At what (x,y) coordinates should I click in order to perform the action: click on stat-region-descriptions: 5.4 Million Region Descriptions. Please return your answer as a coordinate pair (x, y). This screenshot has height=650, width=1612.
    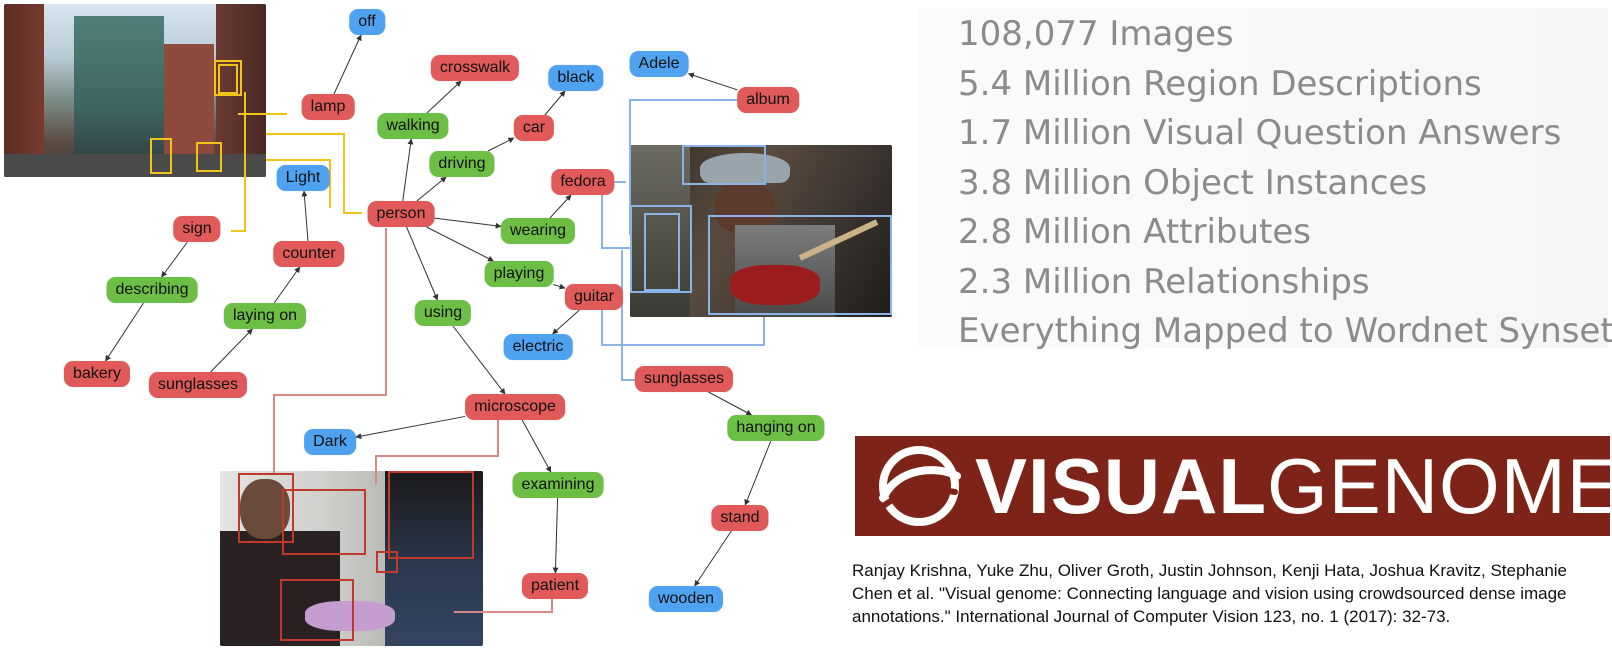
    Looking at the image, I should click on (1220, 84).